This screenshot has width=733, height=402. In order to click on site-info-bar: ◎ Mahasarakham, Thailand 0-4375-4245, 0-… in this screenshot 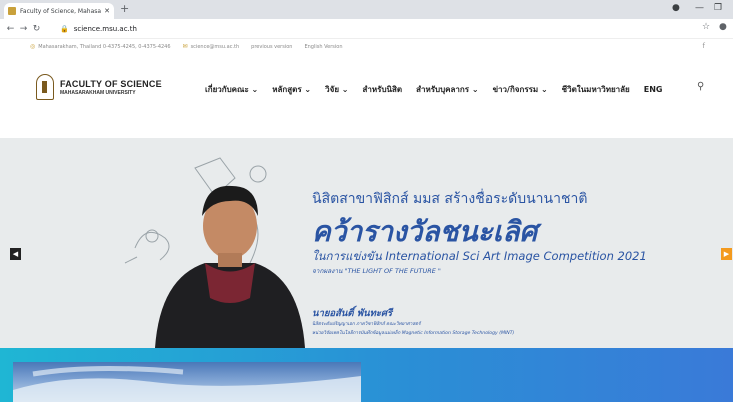, I will do `click(366, 46)`.